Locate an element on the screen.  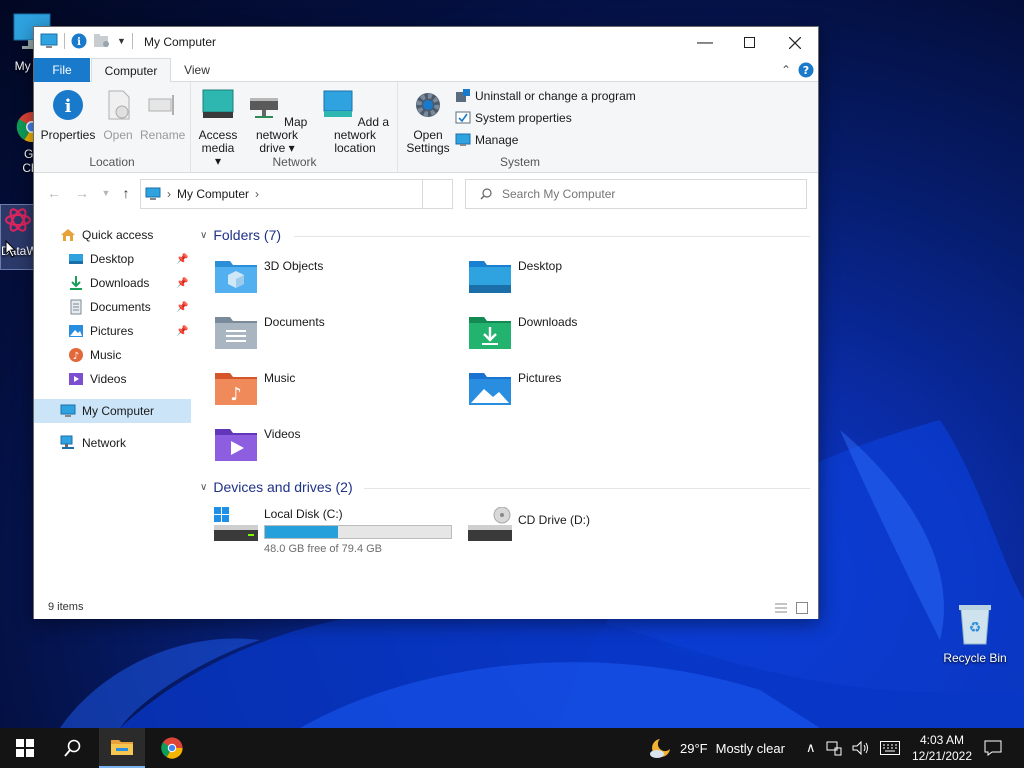
keyboard-icon is located at coordinates (889, 748).